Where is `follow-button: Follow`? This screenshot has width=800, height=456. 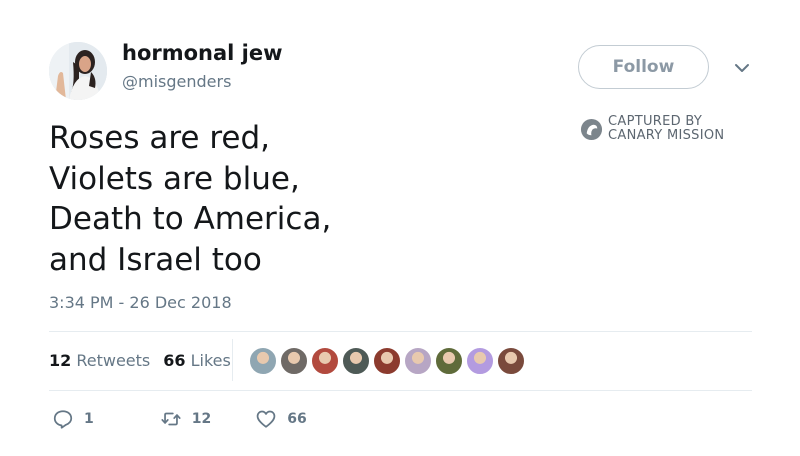
follow-button: Follow is located at coordinates (643, 67).